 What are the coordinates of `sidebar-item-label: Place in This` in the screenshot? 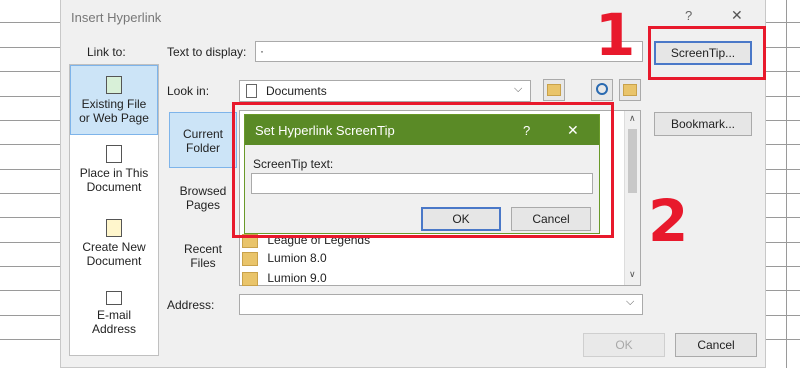 It's located at (114, 173).